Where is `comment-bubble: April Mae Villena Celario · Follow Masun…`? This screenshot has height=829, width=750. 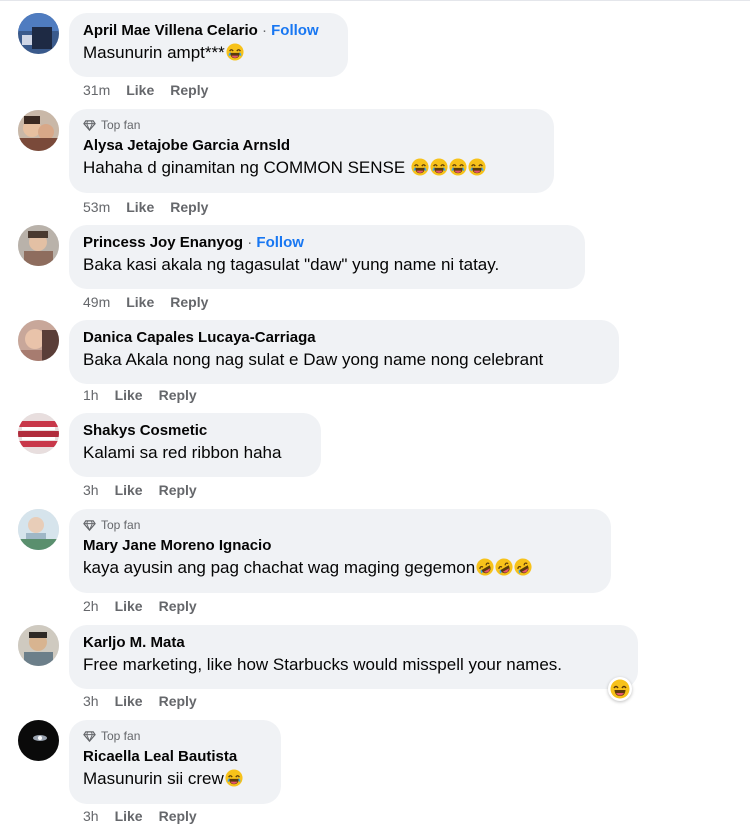
comment-bubble: April Mae Villena Celario · Follow Masun… is located at coordinates (208, 45).